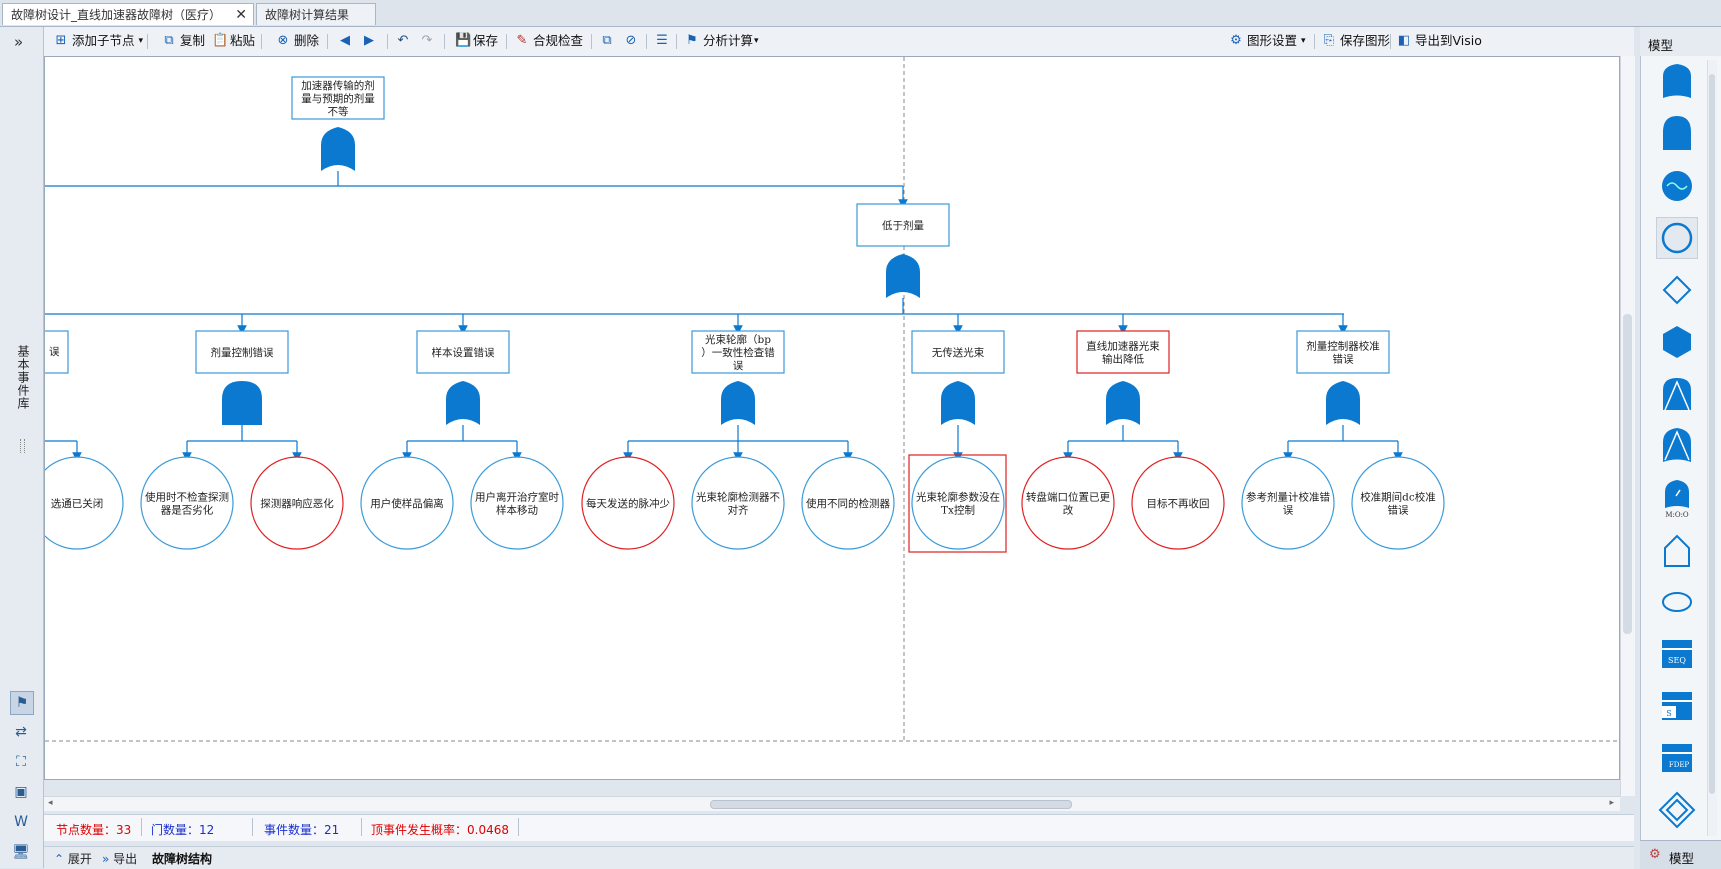 The width and height of the screenshot is (1721, 869). I want to click on monitor-icon: 🖥, so click(21, 852).